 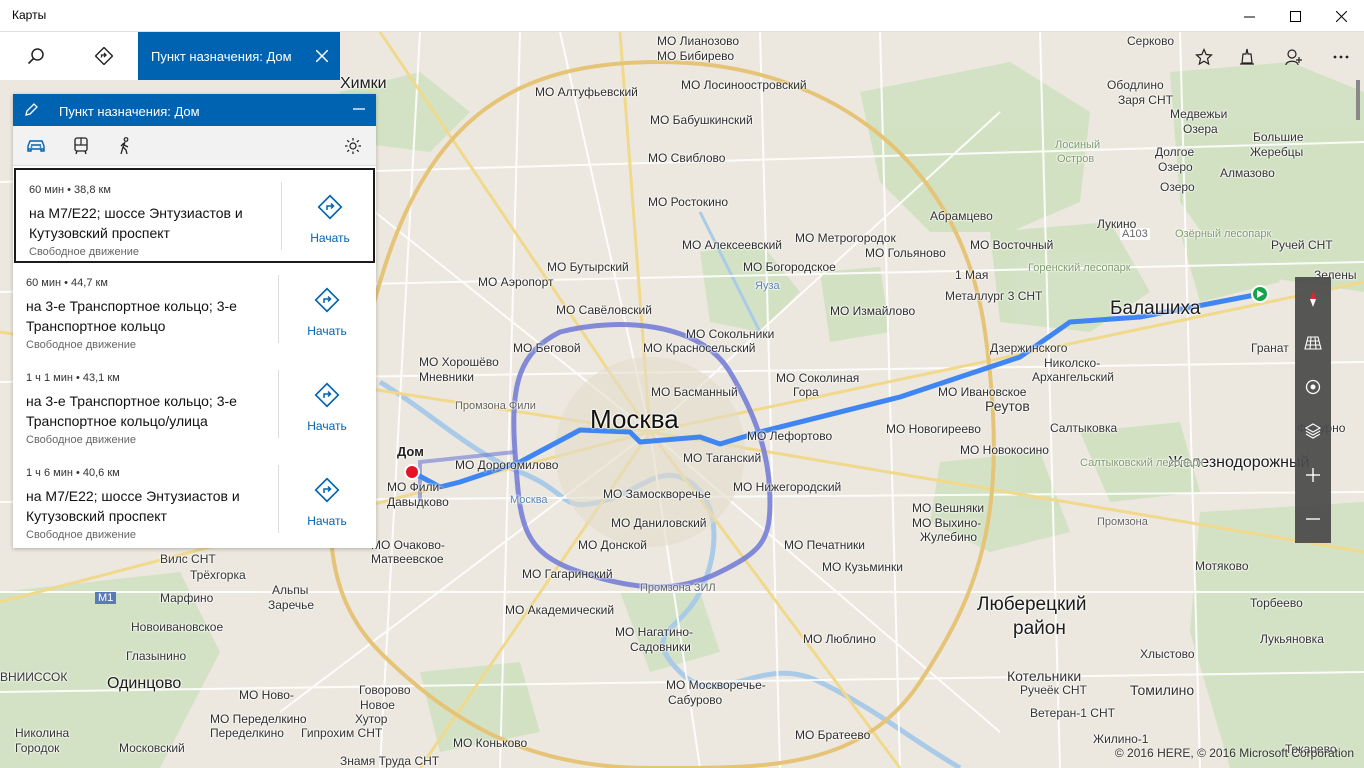 I want to click on tab-destination: Пункт назначения: Дом, so click(x=239, y=56).